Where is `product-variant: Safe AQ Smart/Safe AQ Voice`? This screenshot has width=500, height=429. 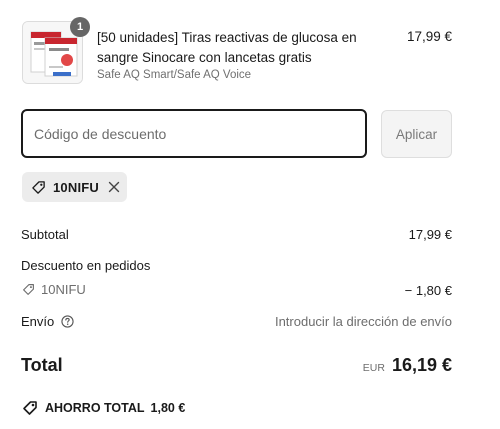
product-variant: Safe AQ Smart/Safe AQ Voice is located at coordinates (174, 75).